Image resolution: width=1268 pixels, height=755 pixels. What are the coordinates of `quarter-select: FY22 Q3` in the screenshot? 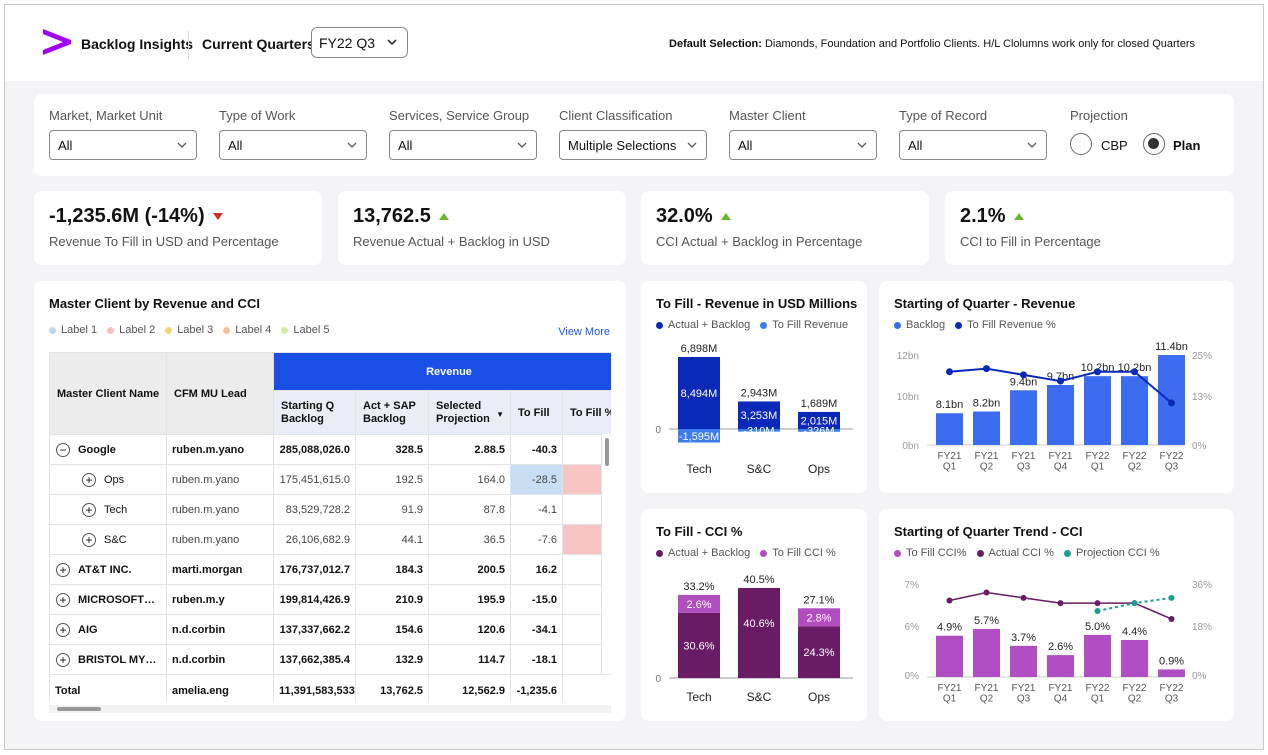 It's located at (359, 42).